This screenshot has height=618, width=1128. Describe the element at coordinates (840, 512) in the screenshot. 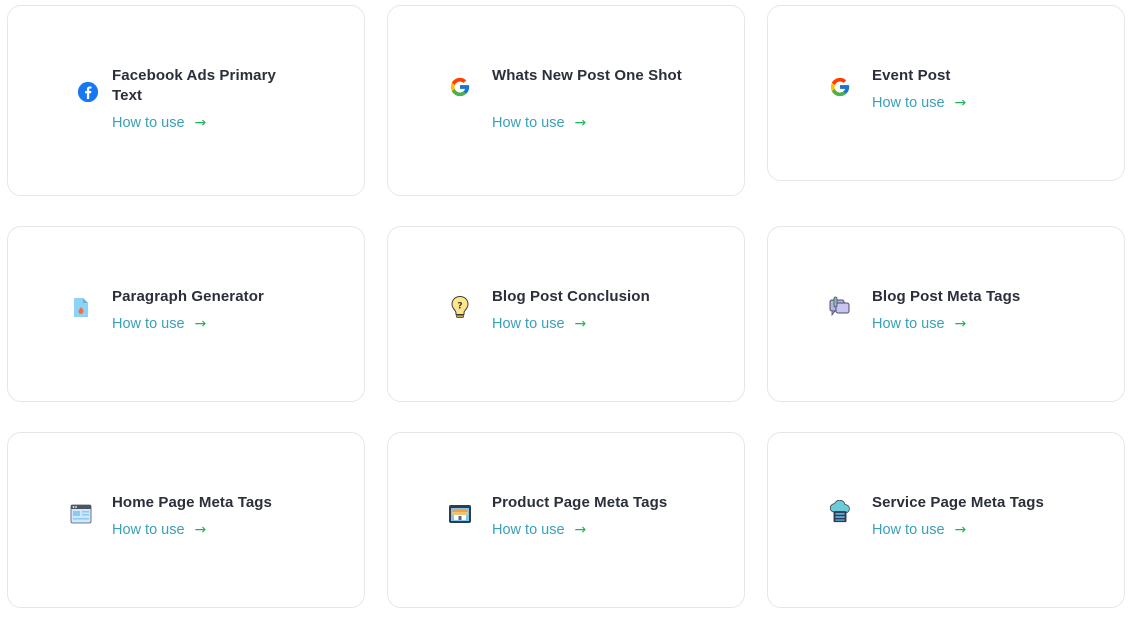

I see `cloud-server-icon` at that location.